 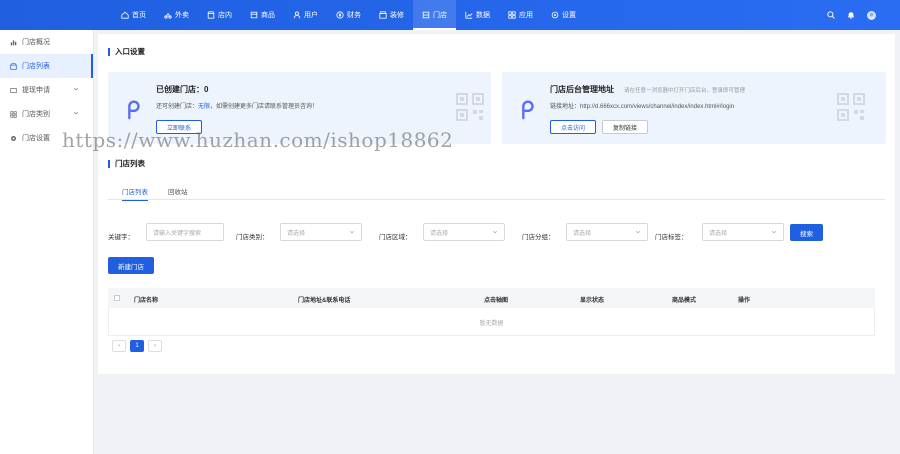 What do you see at coordinates (125, 15) in the screenshot?
I see `home-icon` at bounding box center [125, 15].